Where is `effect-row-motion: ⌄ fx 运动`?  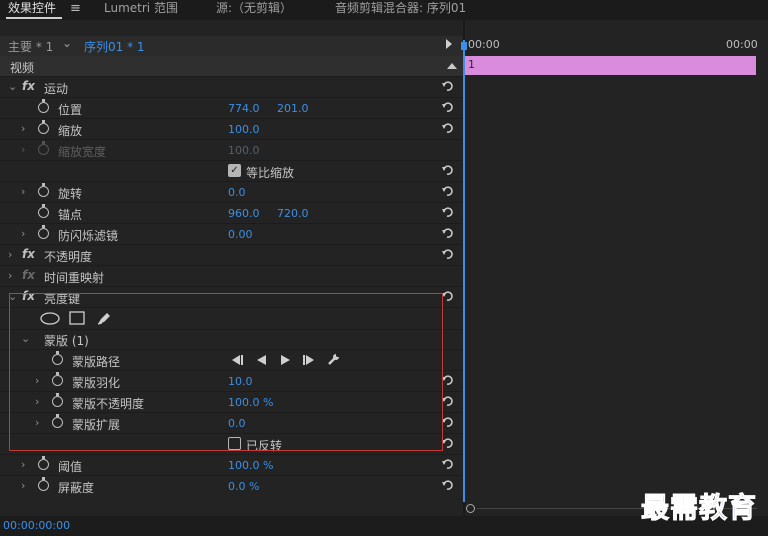
effect-row-motion: ⌄ fx 运动 is located at coordinates (231, 87).